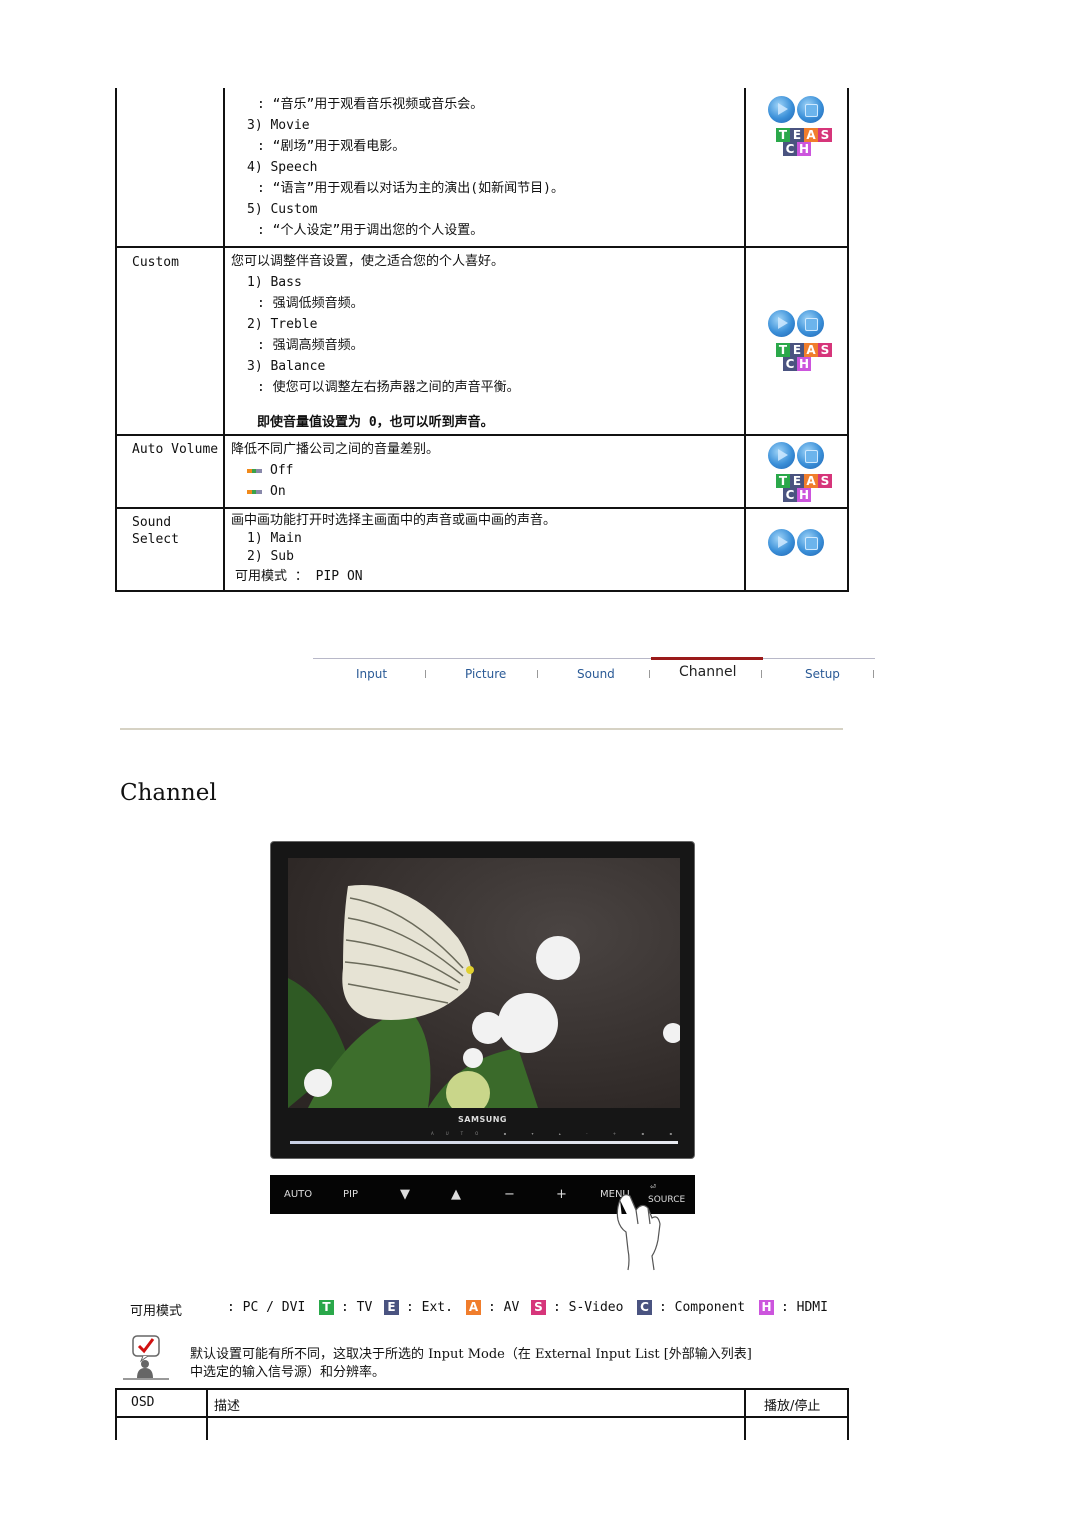  What do you see at coordinates (375, 422) in the screenshot?
I see `description-note: 即使音量值设置为 0，也可以听到声音。` at bounding box center [375, 422].